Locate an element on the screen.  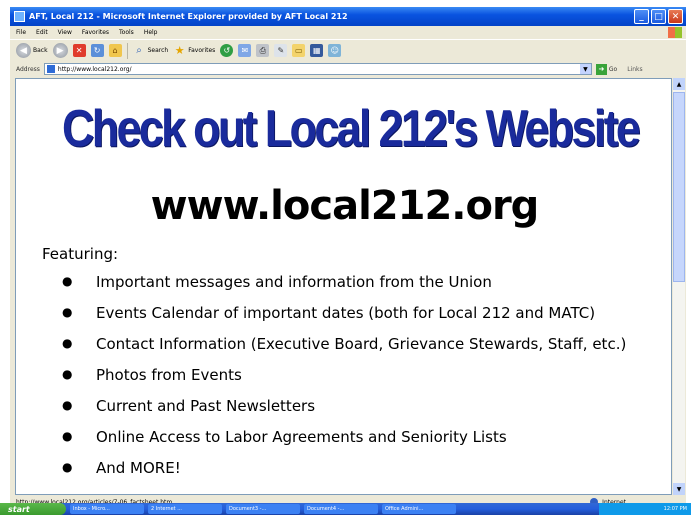
favorites-button: ★ Favorites is located at coordinates (194, 50).